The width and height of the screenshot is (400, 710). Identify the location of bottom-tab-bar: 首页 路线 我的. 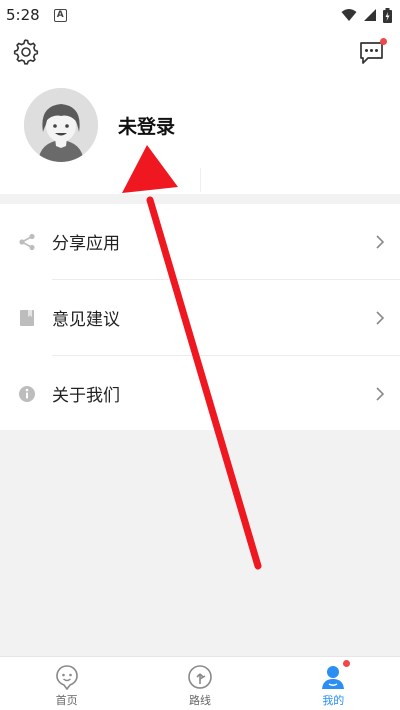
(200, 683).